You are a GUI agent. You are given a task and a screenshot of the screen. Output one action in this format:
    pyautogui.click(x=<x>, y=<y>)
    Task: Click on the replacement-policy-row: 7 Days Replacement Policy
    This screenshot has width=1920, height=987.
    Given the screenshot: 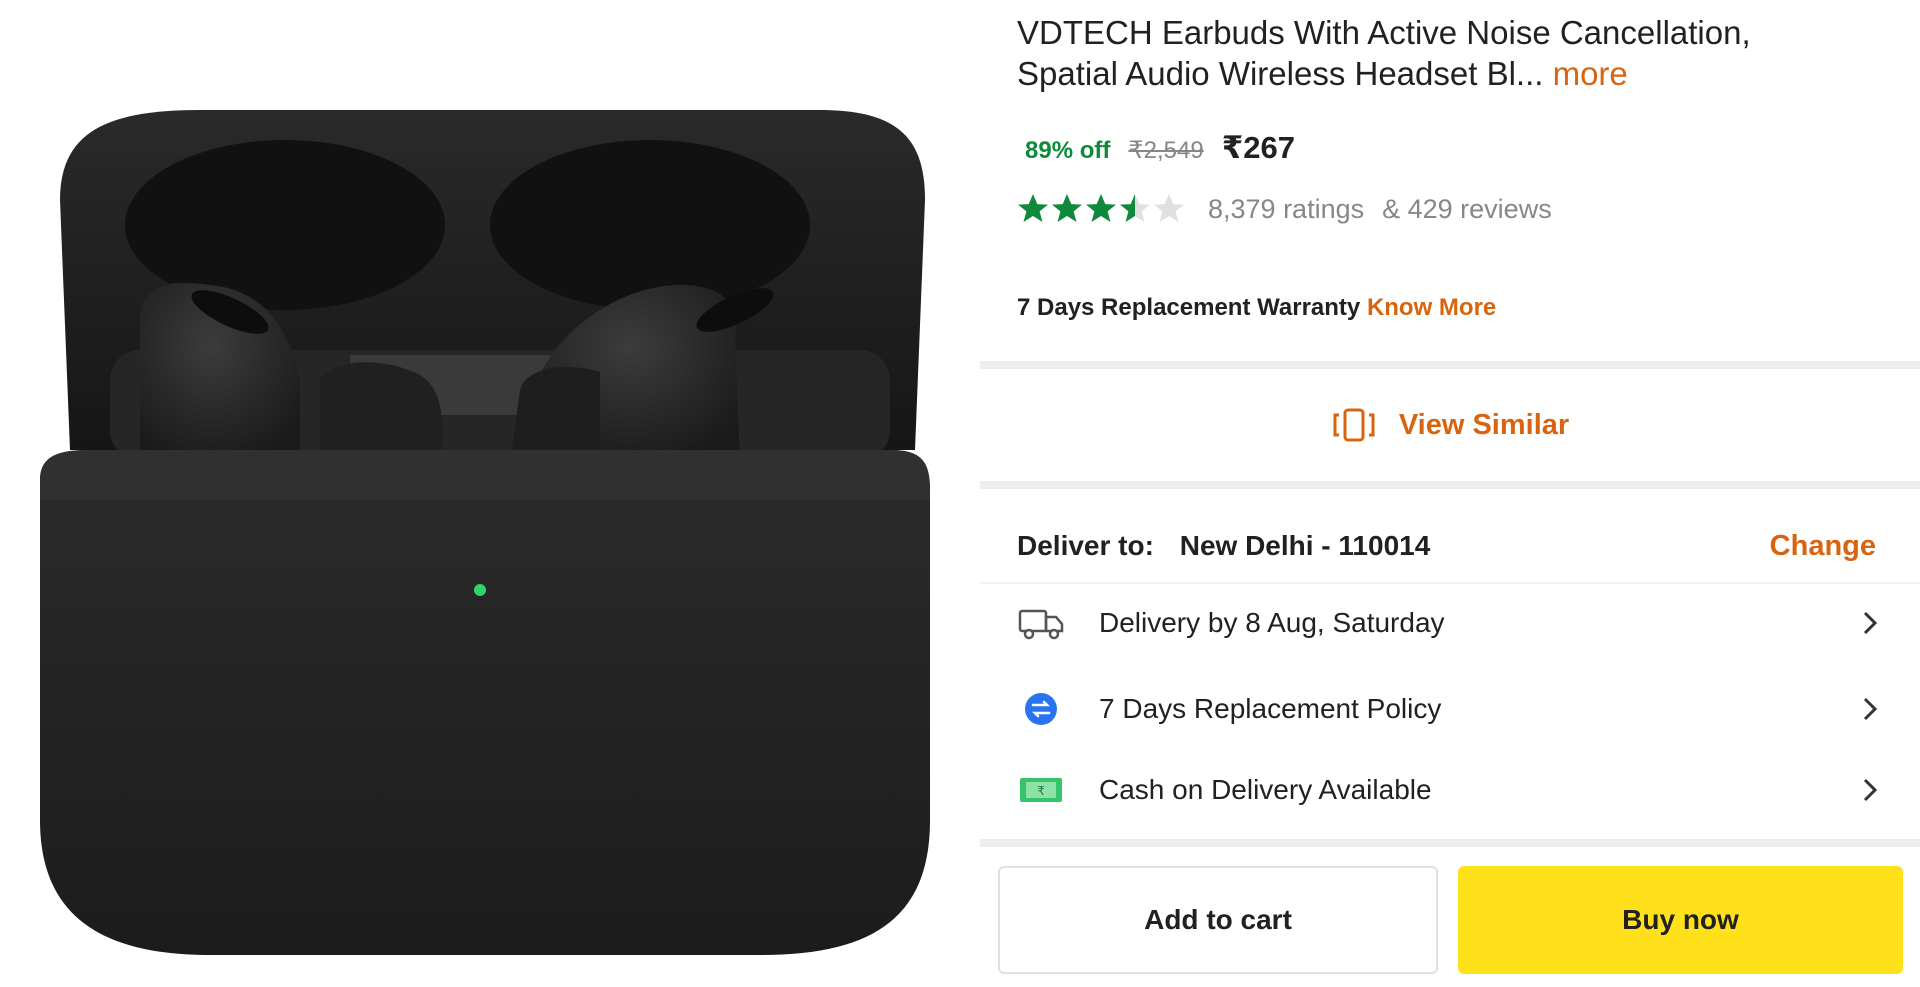 What is the action you would take?
    pyautogui.click(x=1450, y=709)
    